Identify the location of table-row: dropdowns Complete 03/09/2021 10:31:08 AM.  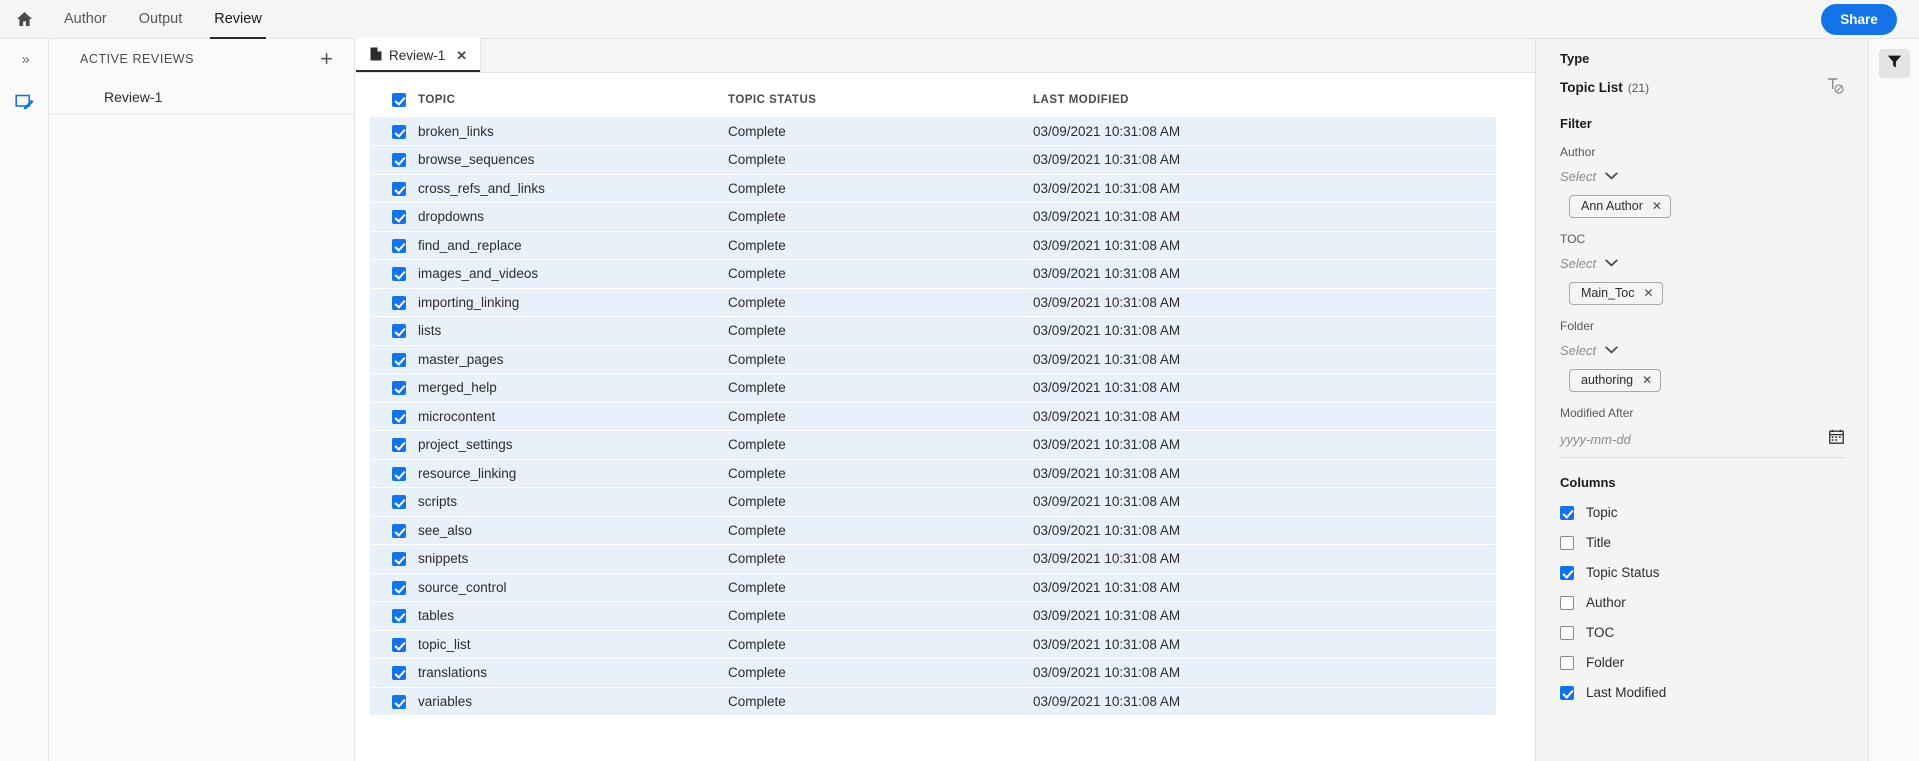
(933, 216).